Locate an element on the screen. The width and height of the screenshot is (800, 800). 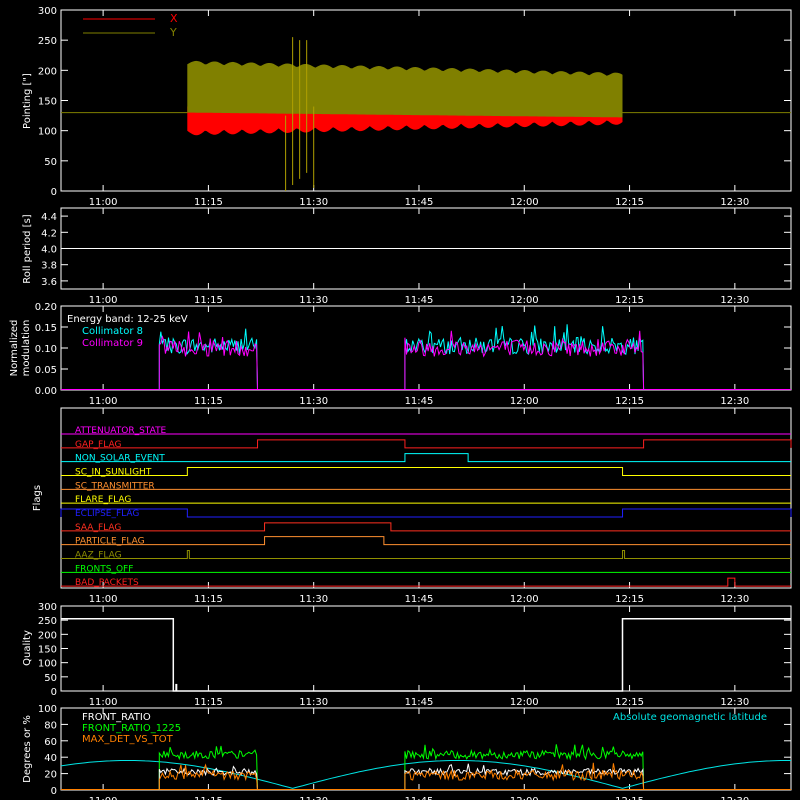
legend-geomagnetic-latitude: Absolute geomagnetic latitude is located at coordinates (690, 717).